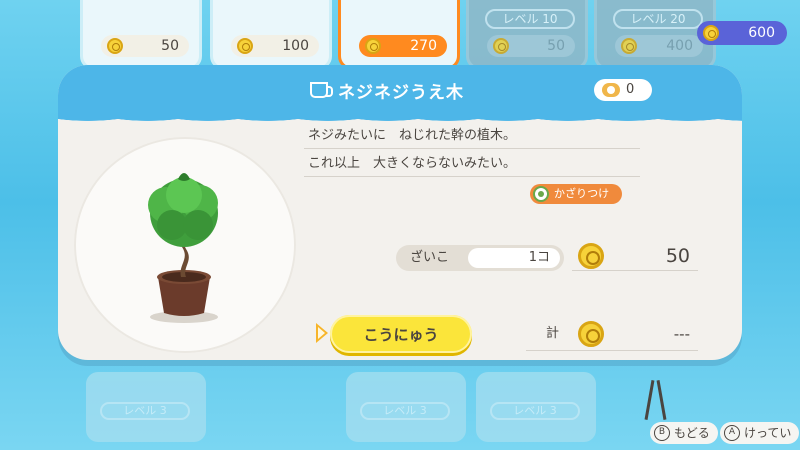 This screenshot has width=800, height=450. I want to click on item-description-line: これ以上 大きくならないみたい。, so click(472, 164).